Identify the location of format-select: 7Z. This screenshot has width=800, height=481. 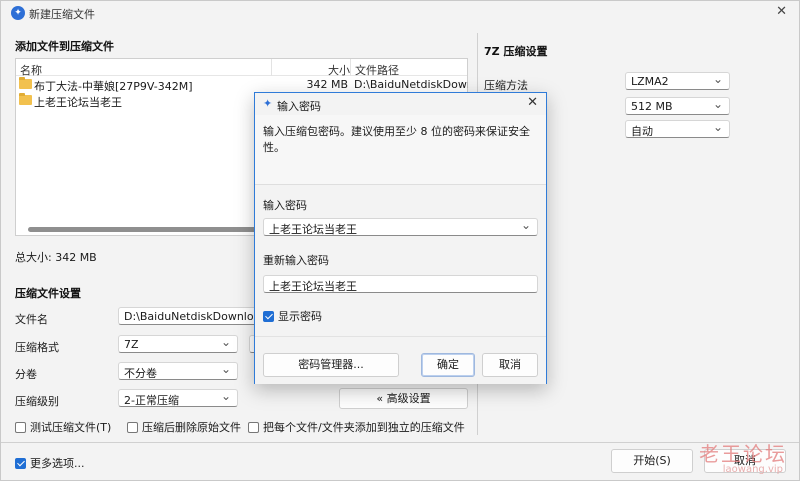
(178, 344).